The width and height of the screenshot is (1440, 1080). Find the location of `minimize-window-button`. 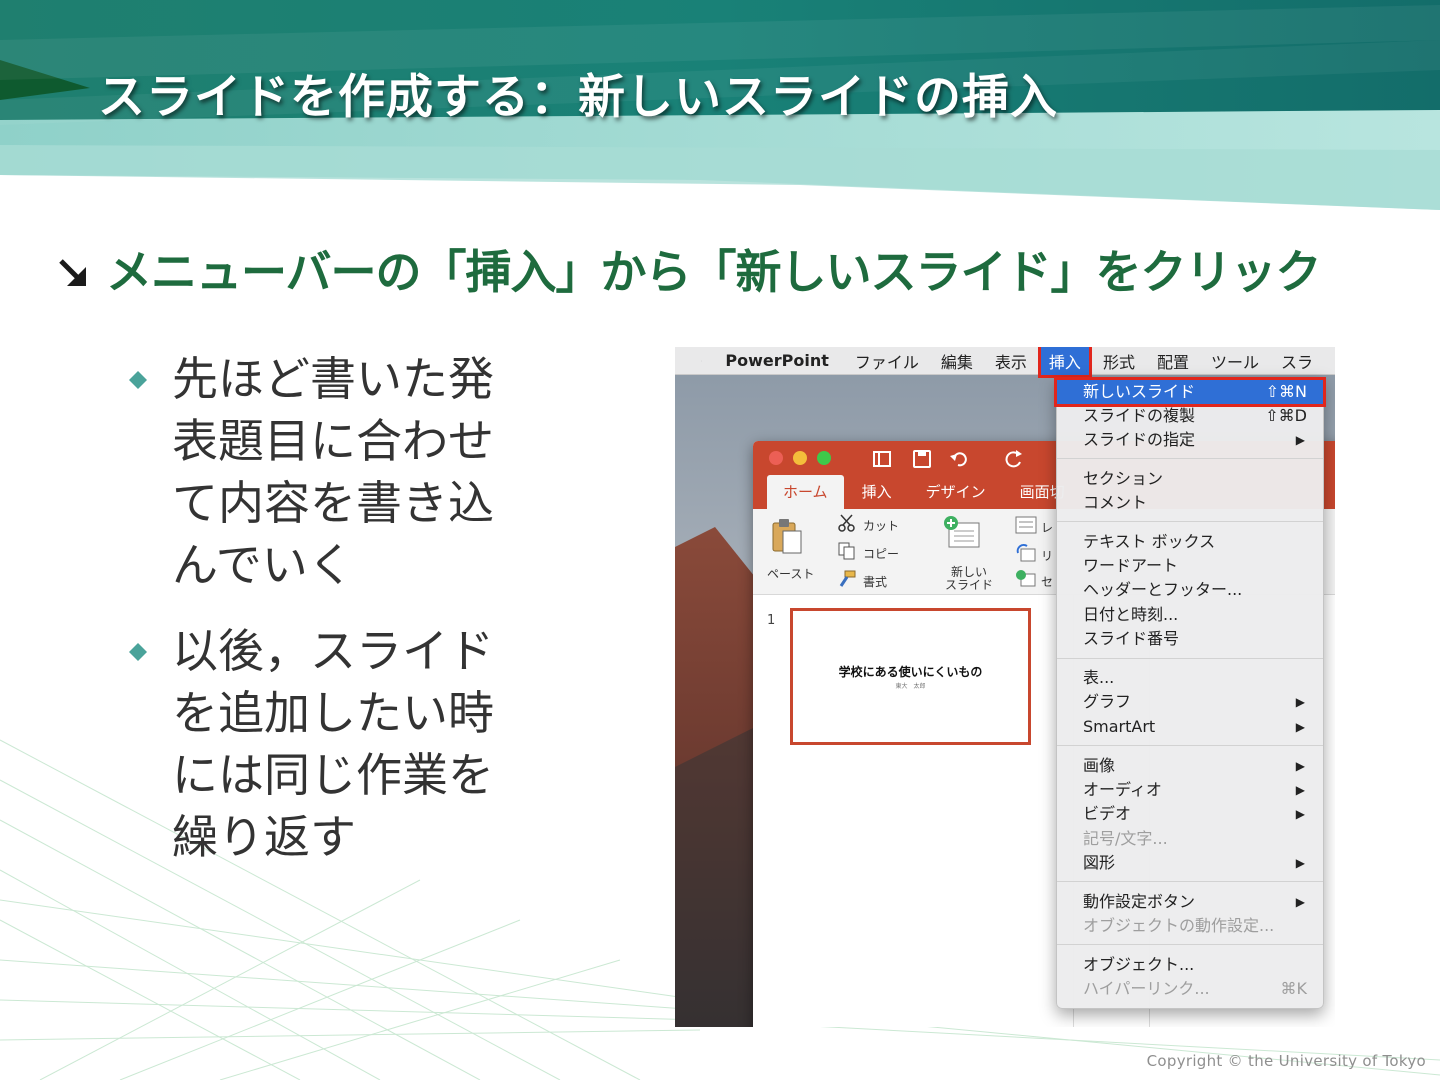

minimize-window-button is located at coordinates (800, 458).